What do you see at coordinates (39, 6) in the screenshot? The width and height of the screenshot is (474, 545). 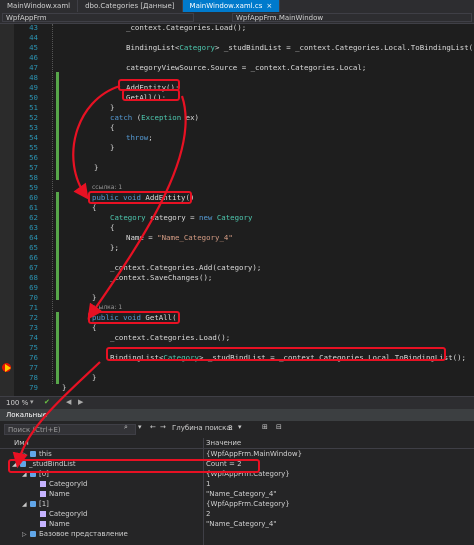 I see `tab-mainwindow-xaml: MainWindow.xaml` at bounding box center [39, 6].